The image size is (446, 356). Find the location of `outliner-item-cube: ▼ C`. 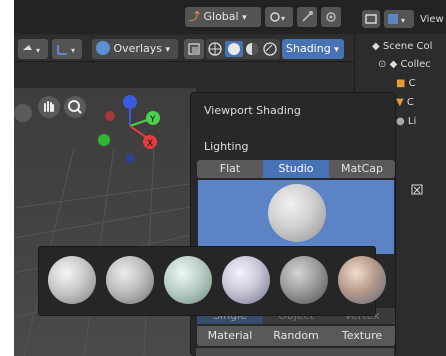

outliner-item-cube: ▼ C is located at coordinates (405, 102).